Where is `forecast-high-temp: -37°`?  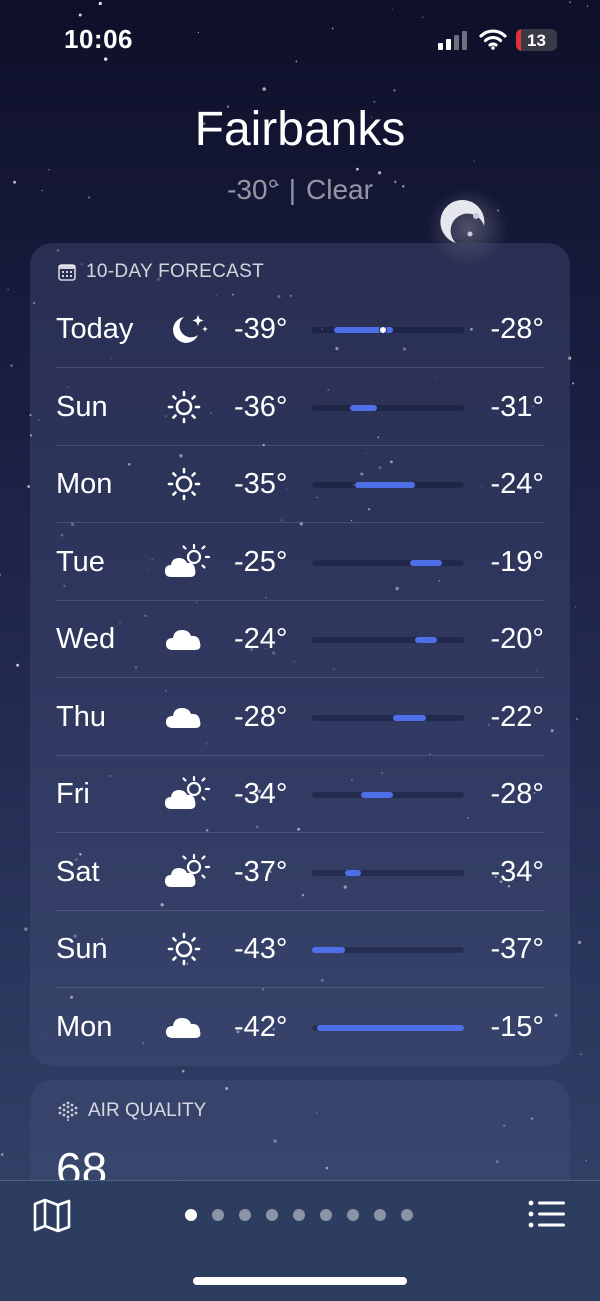
forecast-high-temp: -37° is located at coordinates (517, 949).